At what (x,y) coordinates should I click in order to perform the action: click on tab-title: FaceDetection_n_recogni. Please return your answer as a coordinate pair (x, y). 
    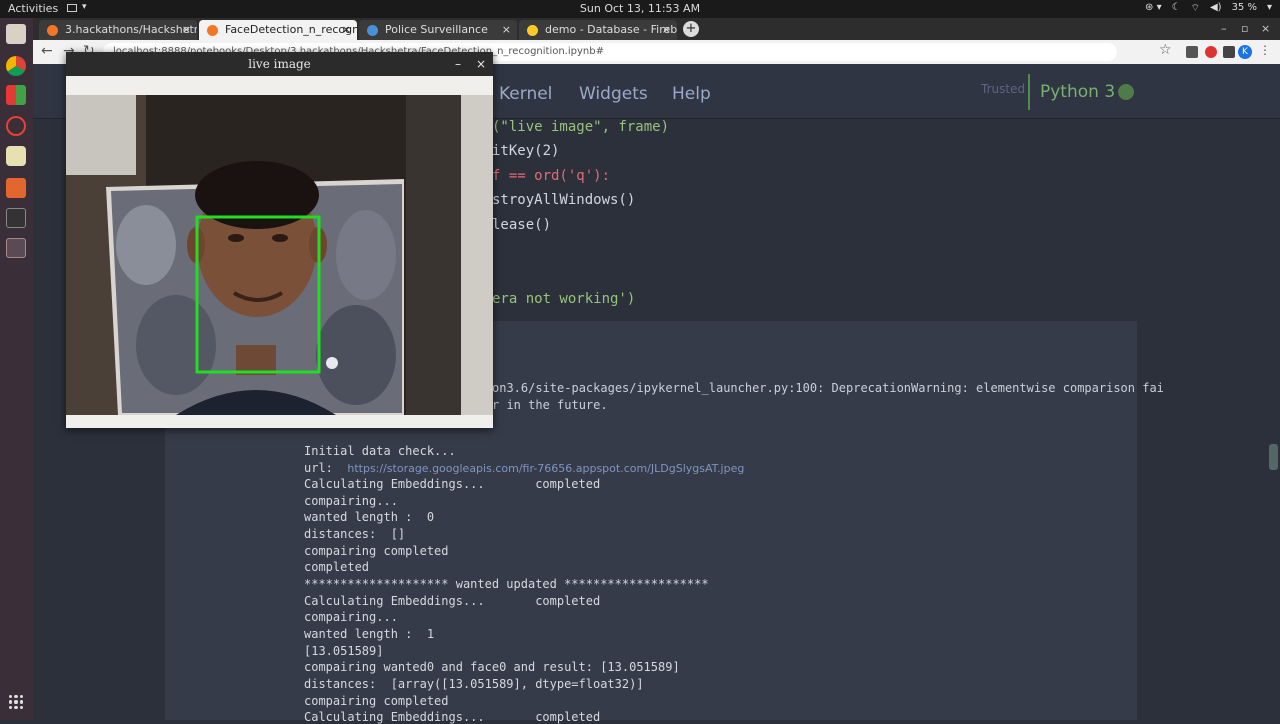
    Looking at the image, I should click on (291, 29).